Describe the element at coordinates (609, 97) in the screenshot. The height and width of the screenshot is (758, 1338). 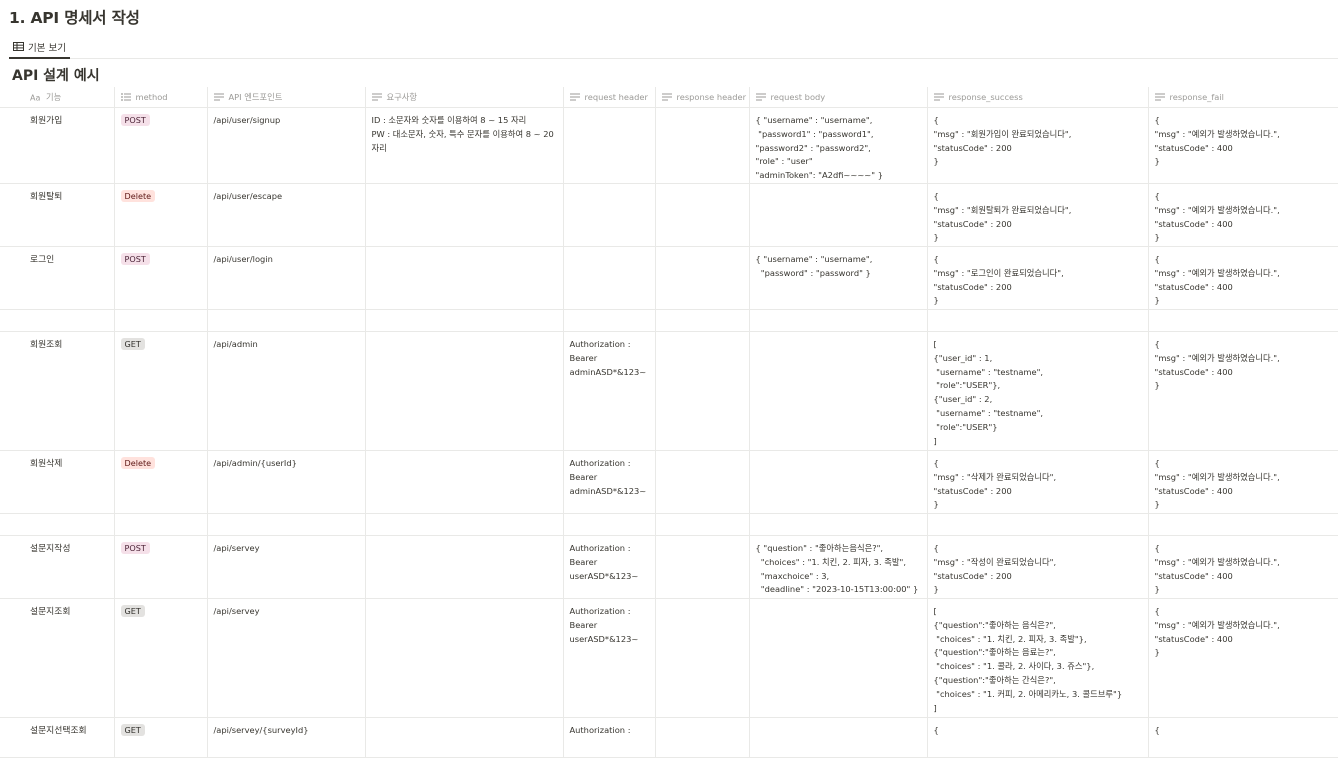
I see `column-header: request header` at that location.